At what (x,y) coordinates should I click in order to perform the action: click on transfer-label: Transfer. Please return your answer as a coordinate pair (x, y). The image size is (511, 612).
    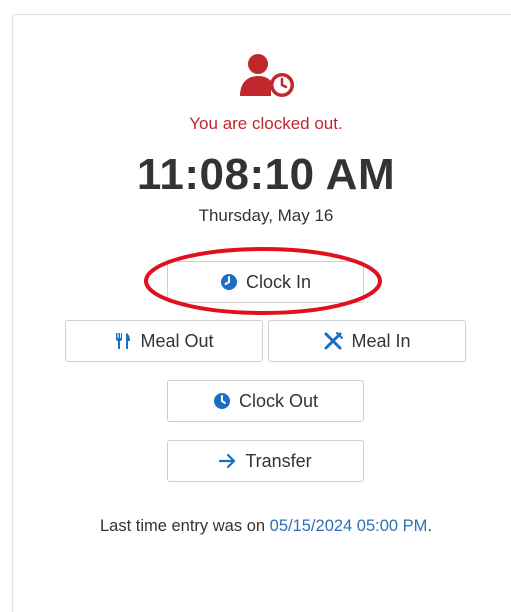
    Looking at the image, I should click on (278, 460).